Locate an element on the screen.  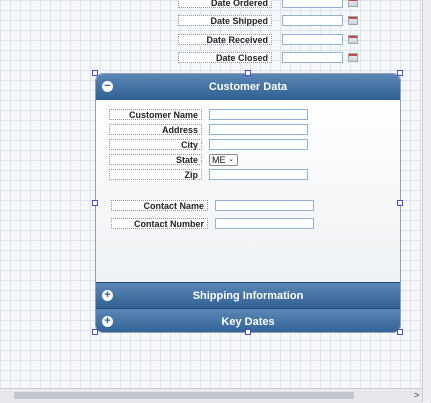
date-received-field is located at coordinates (312, 39).